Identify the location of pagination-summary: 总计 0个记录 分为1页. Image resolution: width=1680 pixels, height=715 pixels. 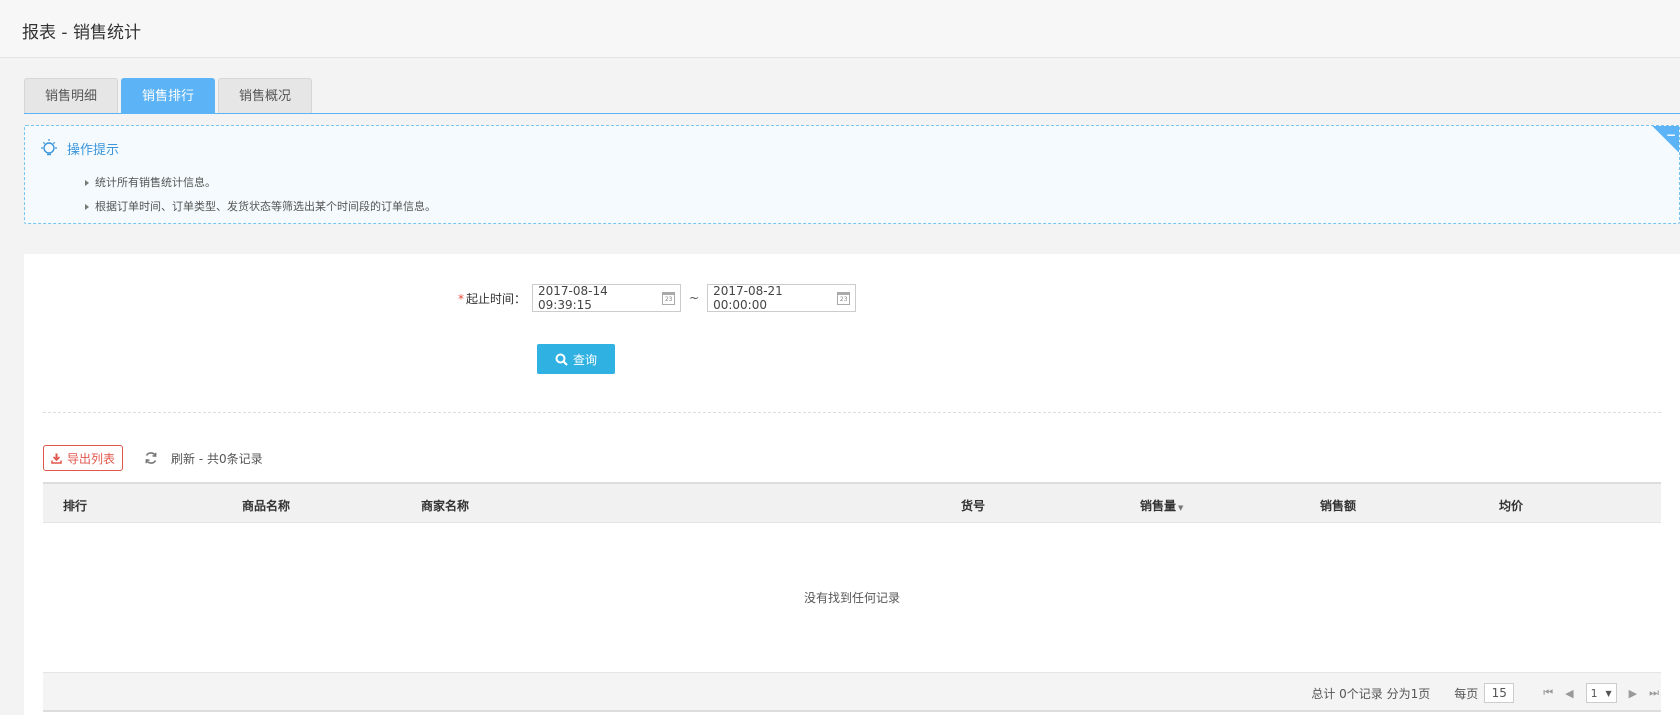
(1371, 693).